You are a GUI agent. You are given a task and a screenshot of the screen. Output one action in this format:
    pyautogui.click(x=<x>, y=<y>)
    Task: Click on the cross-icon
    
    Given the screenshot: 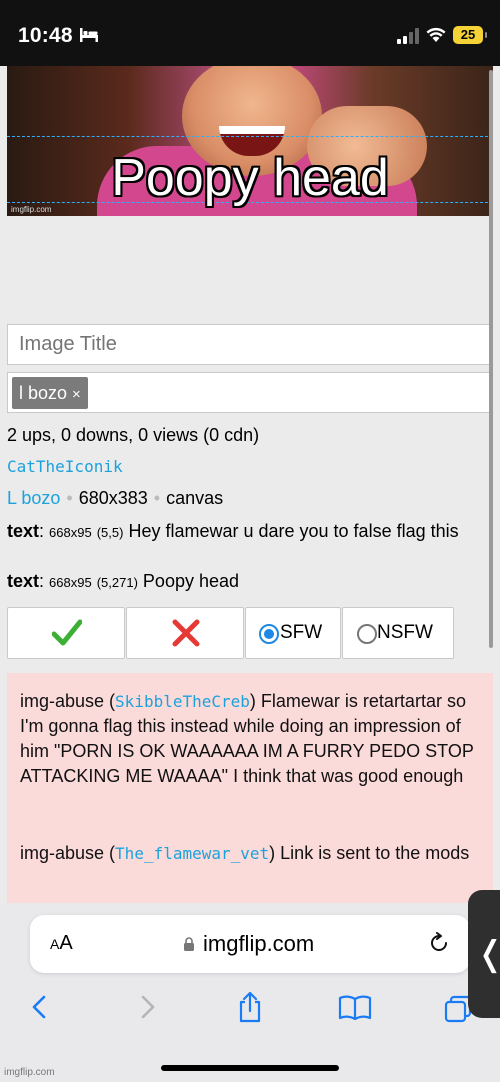 What is the action you would take?
    pyautogui.click(x=186, y=633)
    